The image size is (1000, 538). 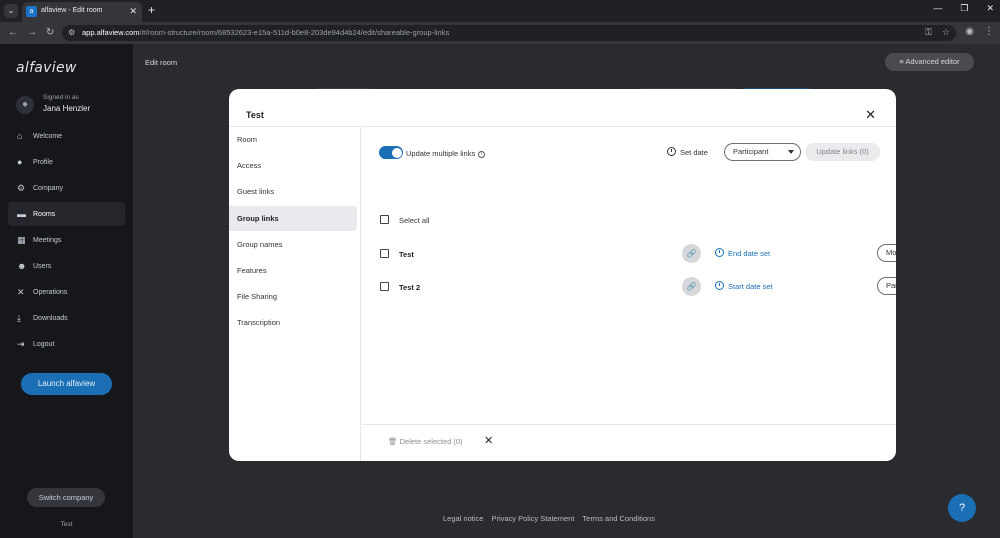 I want to click on tab-close-icon: ✕, so click(x=133, y=11).